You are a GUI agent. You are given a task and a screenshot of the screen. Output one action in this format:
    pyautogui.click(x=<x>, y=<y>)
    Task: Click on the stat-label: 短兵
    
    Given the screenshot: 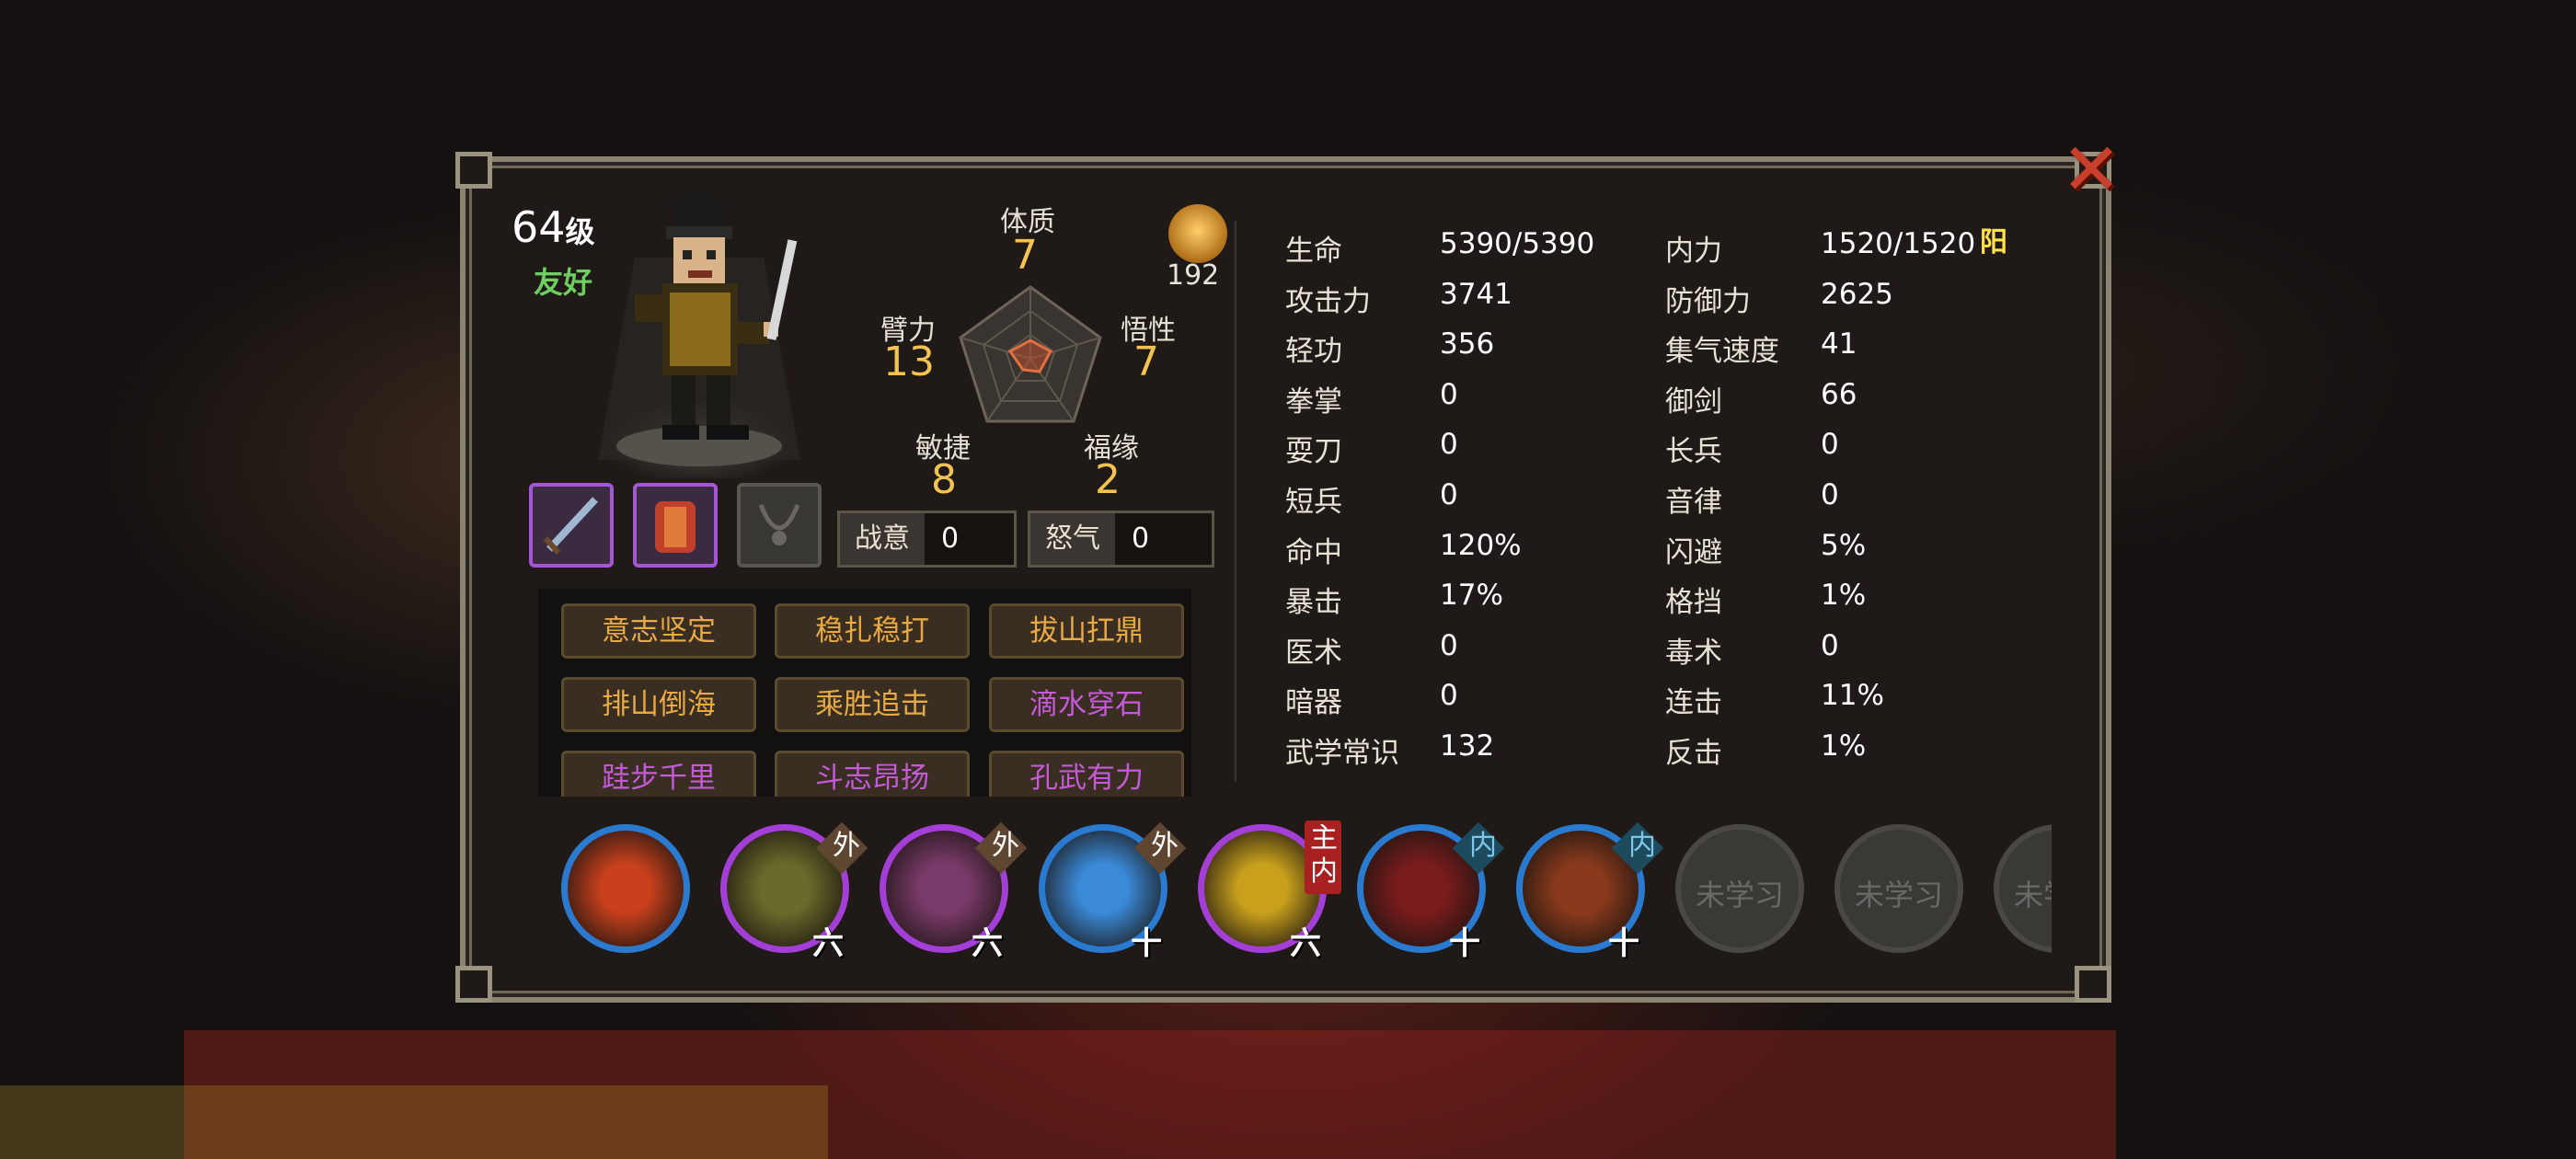 What is the action you would take?
    pyautogui.click(x=1313, y=502)
    